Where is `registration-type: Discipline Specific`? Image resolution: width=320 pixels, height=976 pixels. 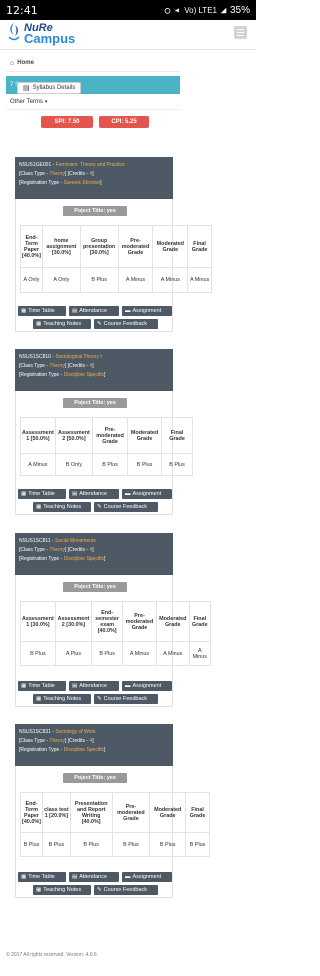 registration-type: Discipline Specific is located at coordinates (83, 375).